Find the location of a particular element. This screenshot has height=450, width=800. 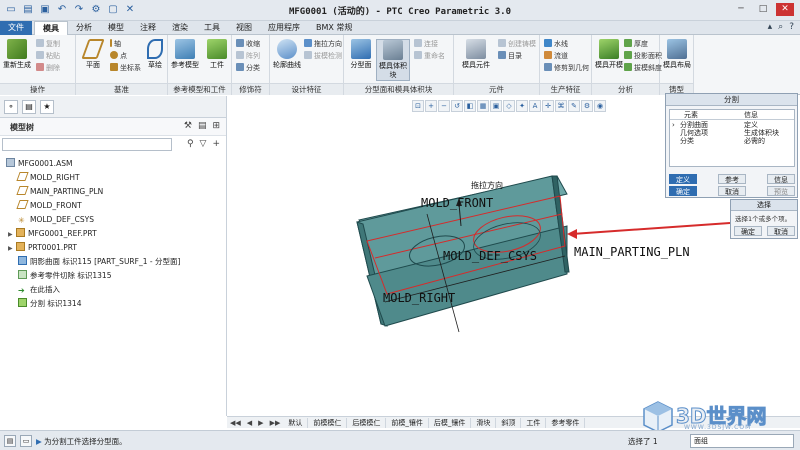

prev-tab-icon: ◀ is located at coordinates (249, 423).